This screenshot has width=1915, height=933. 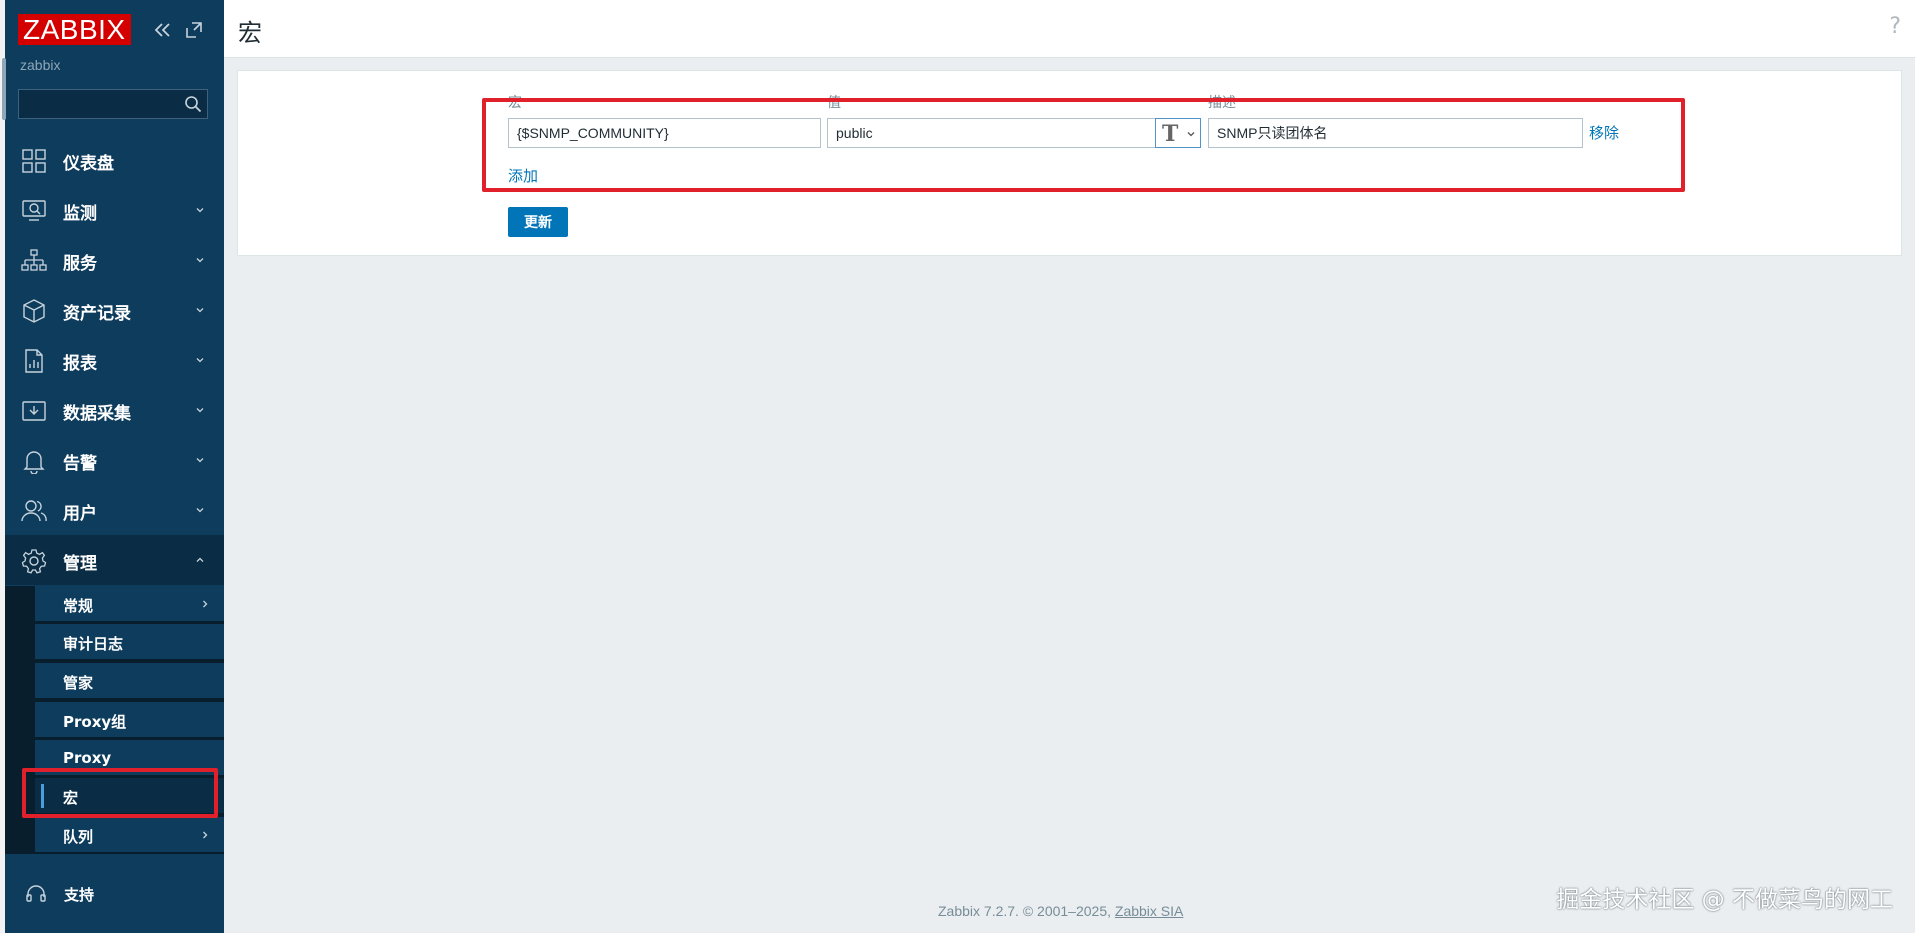 I want to click on nav-item-reports: 报表, so click(x=114, y=360).